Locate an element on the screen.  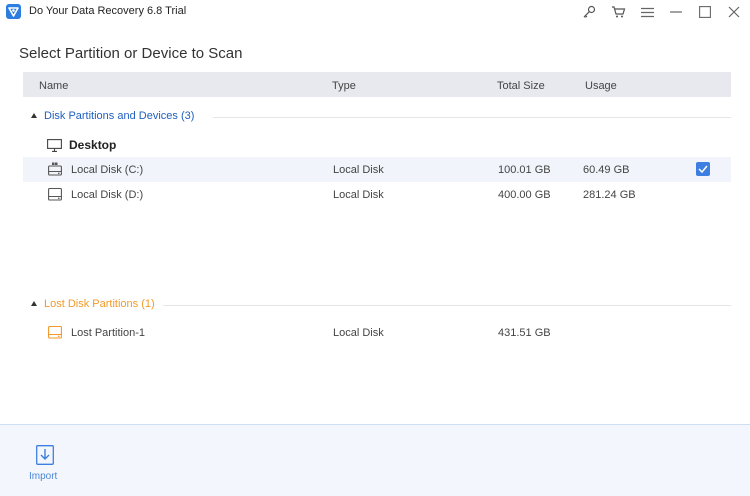
disk-icon is located at coordinates (55, 194).